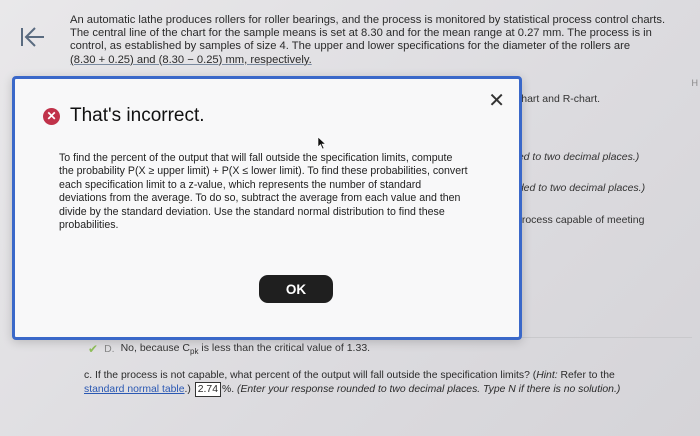 The width and height of the screenshot is (700, 436). I want to click on edge-fragment: H, so click(695, 83).